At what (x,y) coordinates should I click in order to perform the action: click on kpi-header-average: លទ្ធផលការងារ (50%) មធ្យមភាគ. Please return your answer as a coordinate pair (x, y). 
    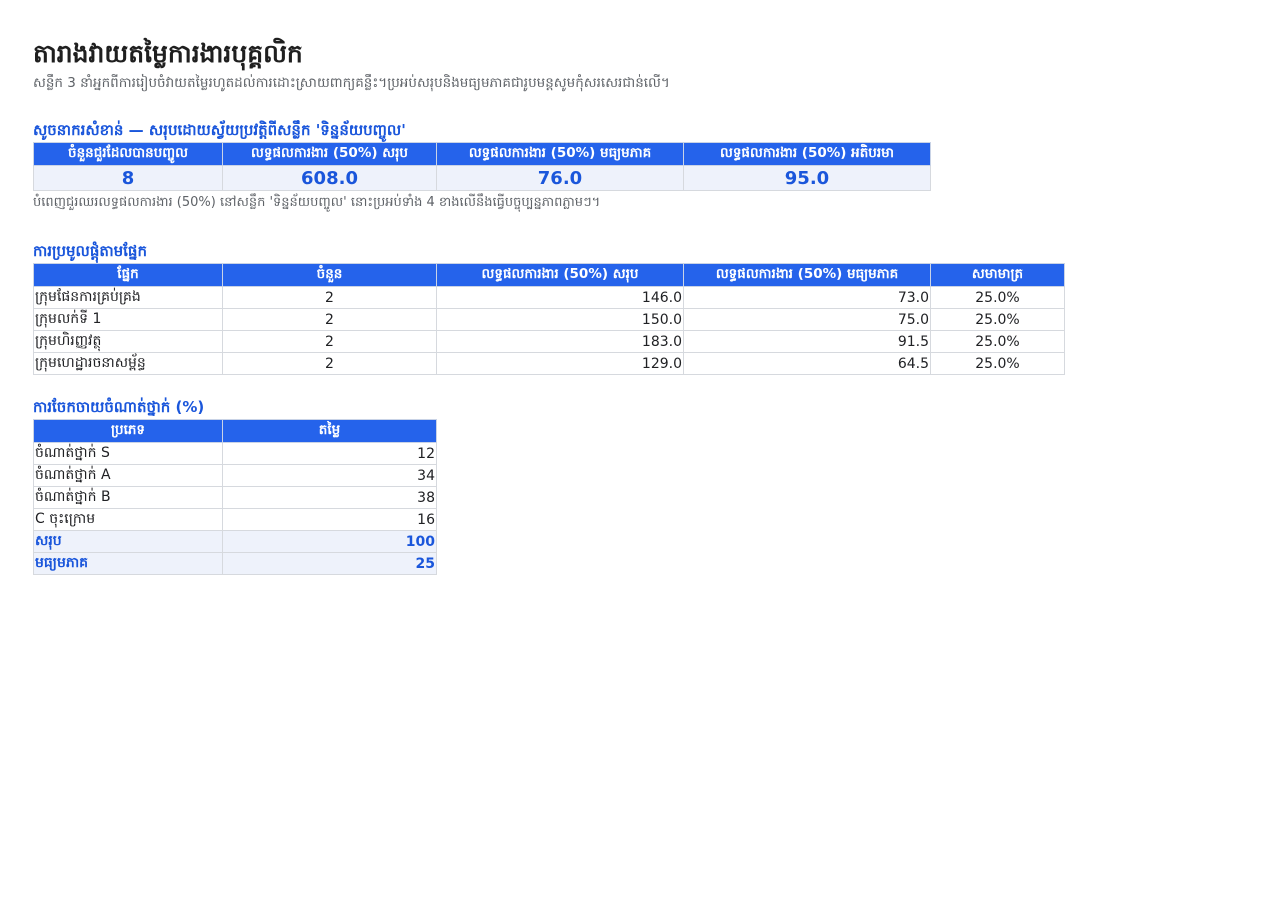
    Looking at the image, I should click on (560, 154).